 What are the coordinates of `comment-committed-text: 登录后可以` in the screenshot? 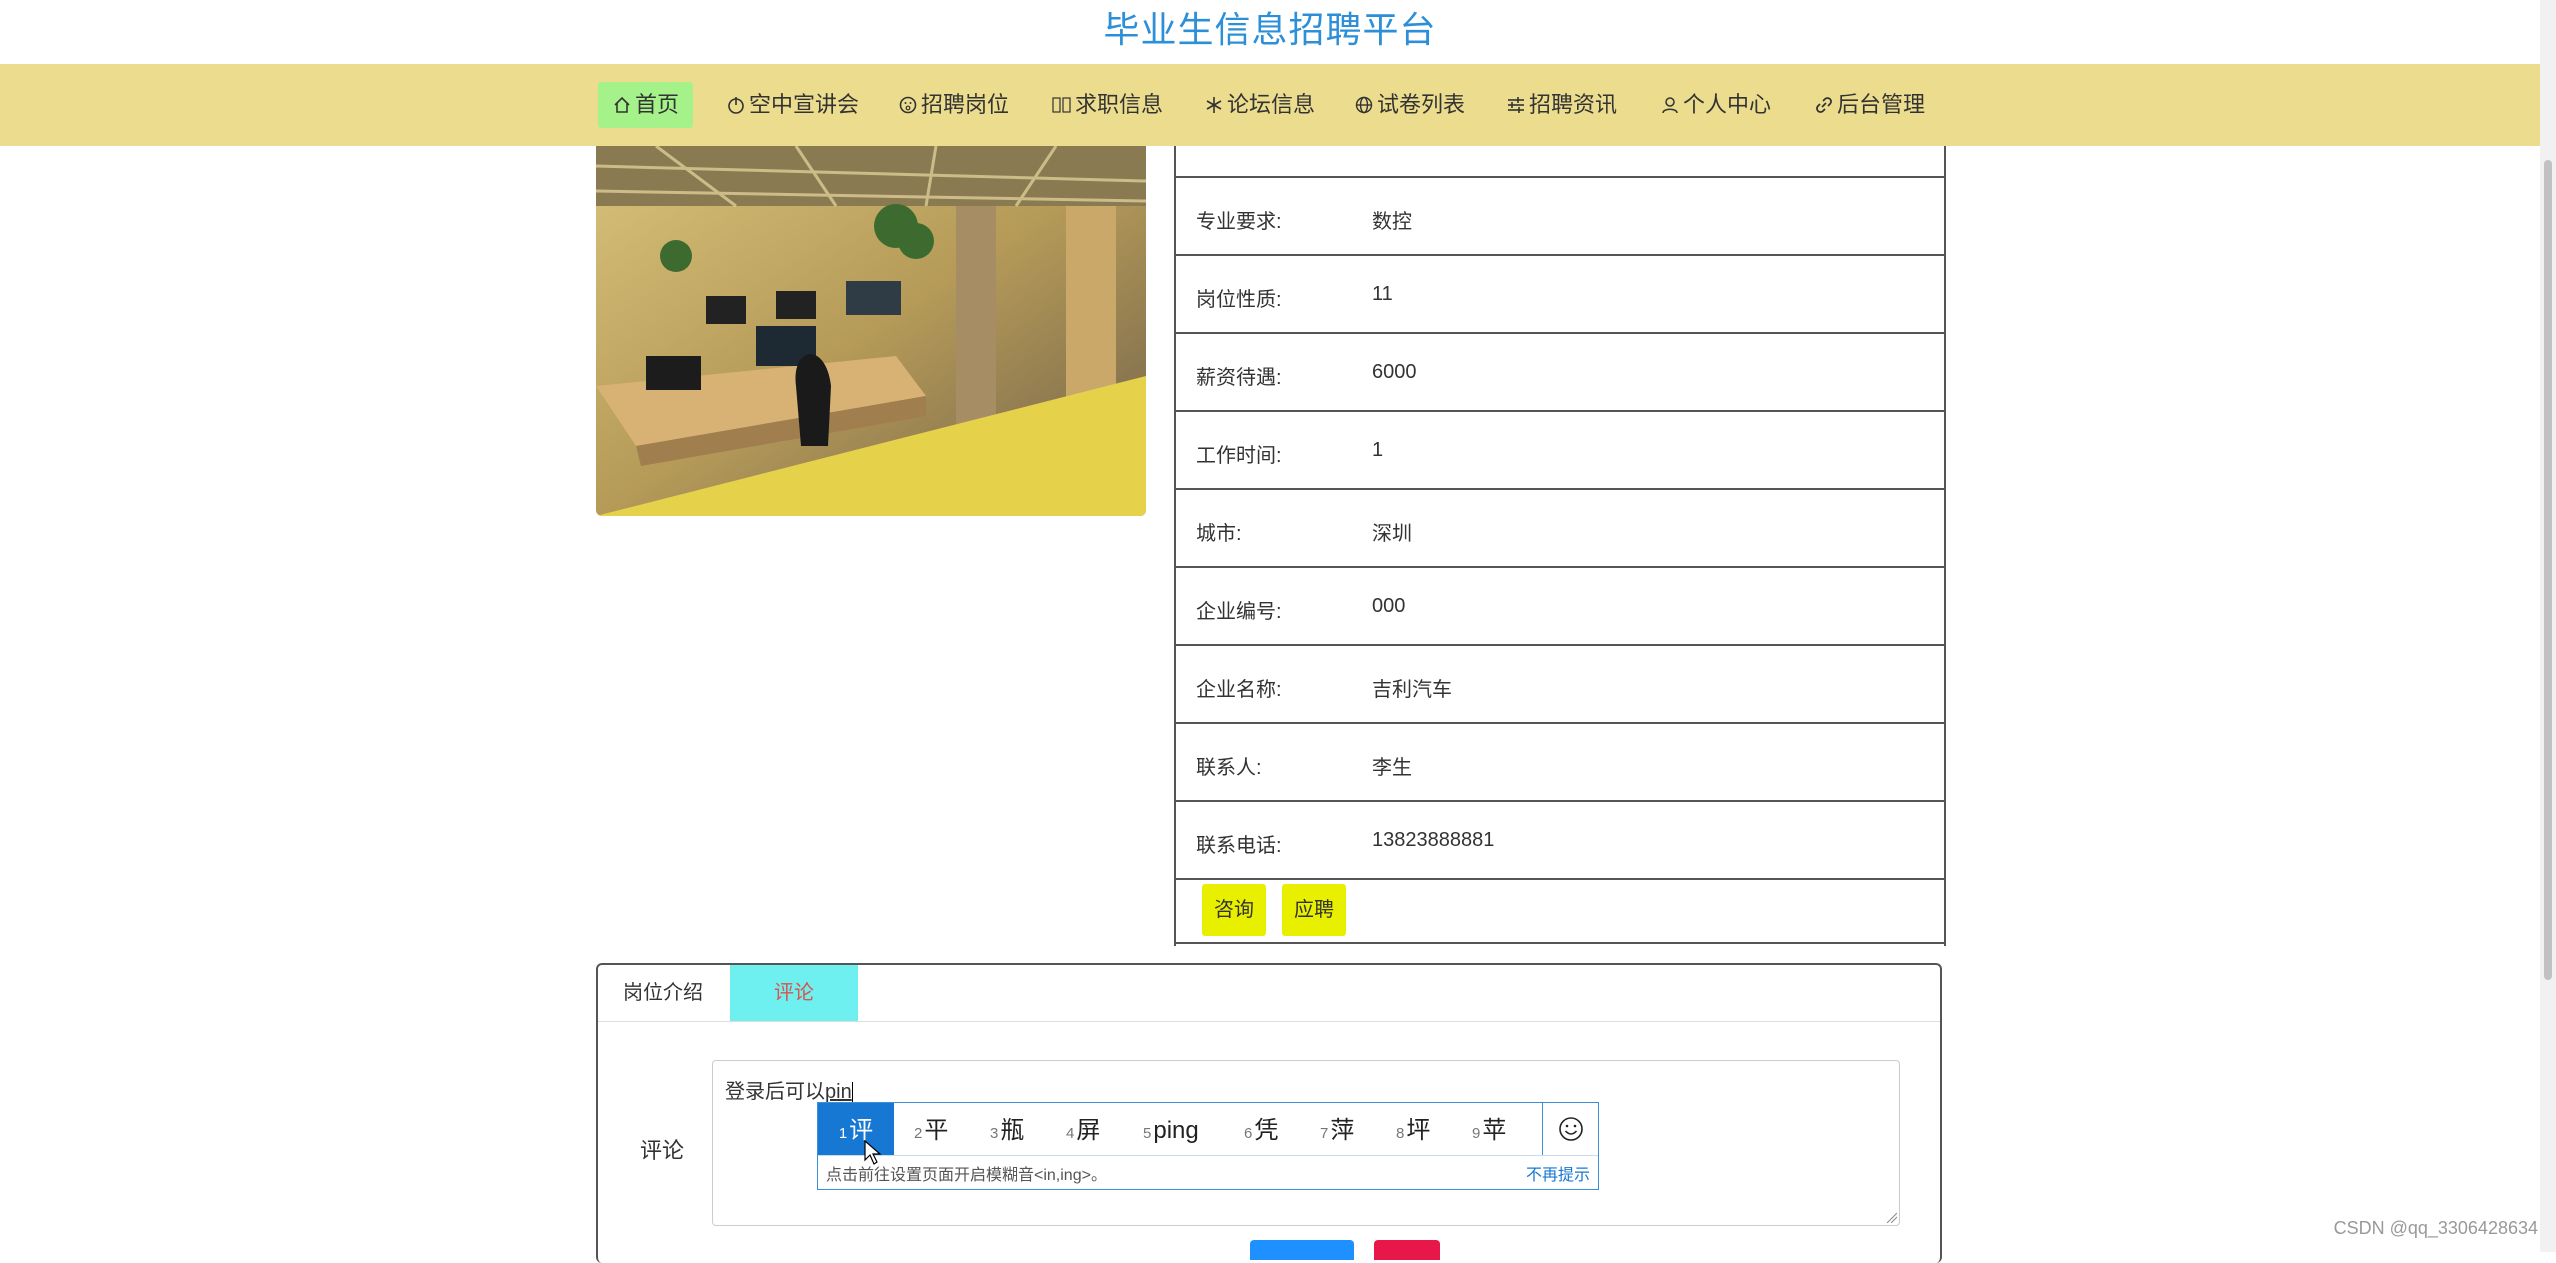 It's located at (775, 1092).